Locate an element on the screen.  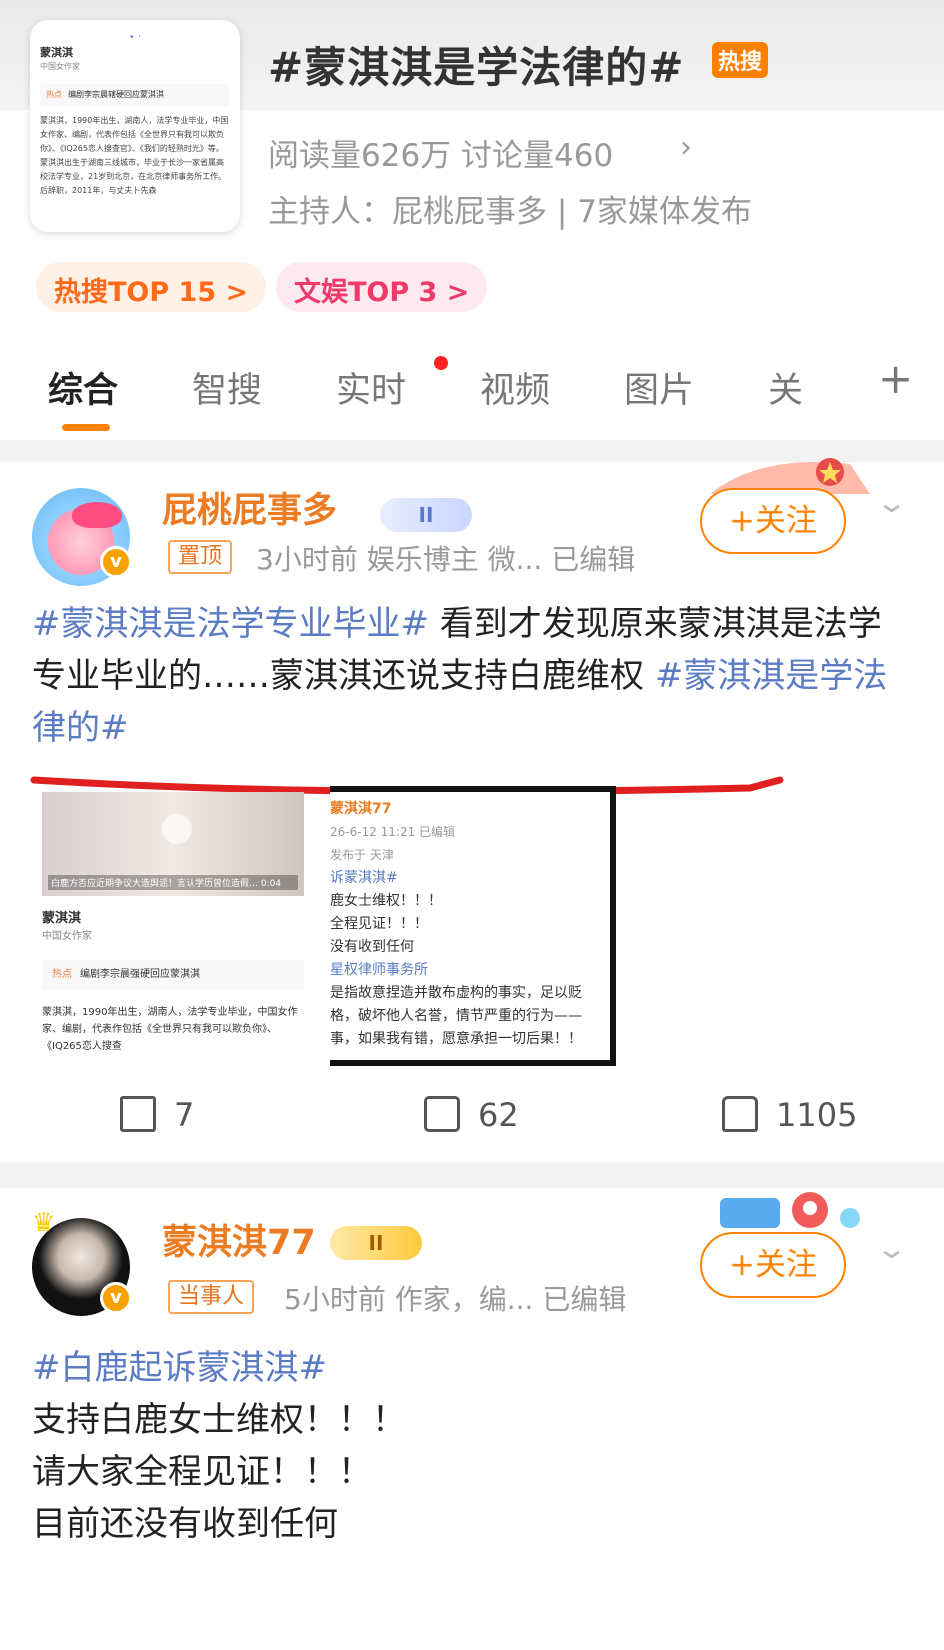
tab-comprehensive: 综合 is located at coordinates (83, 387).